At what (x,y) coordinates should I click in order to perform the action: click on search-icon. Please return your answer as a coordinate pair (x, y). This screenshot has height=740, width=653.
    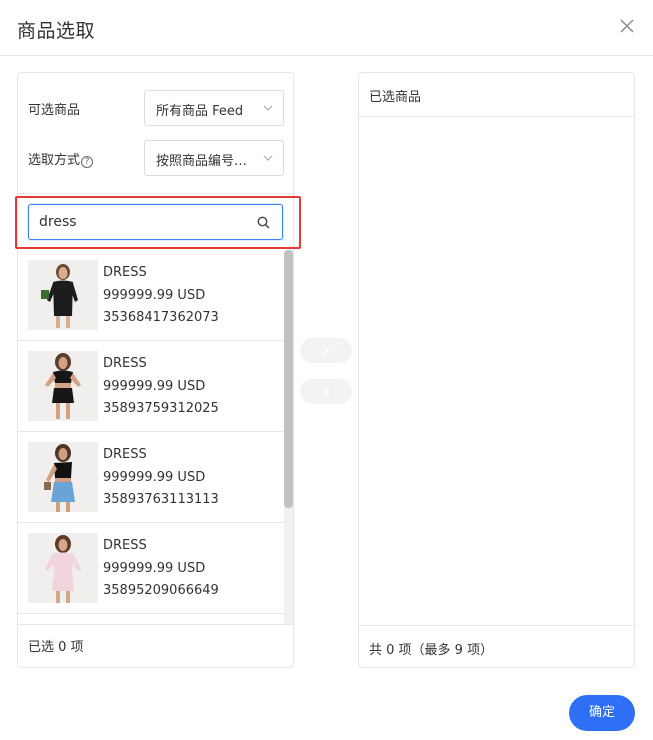
    Looking at the image, I should click on (263, 222).